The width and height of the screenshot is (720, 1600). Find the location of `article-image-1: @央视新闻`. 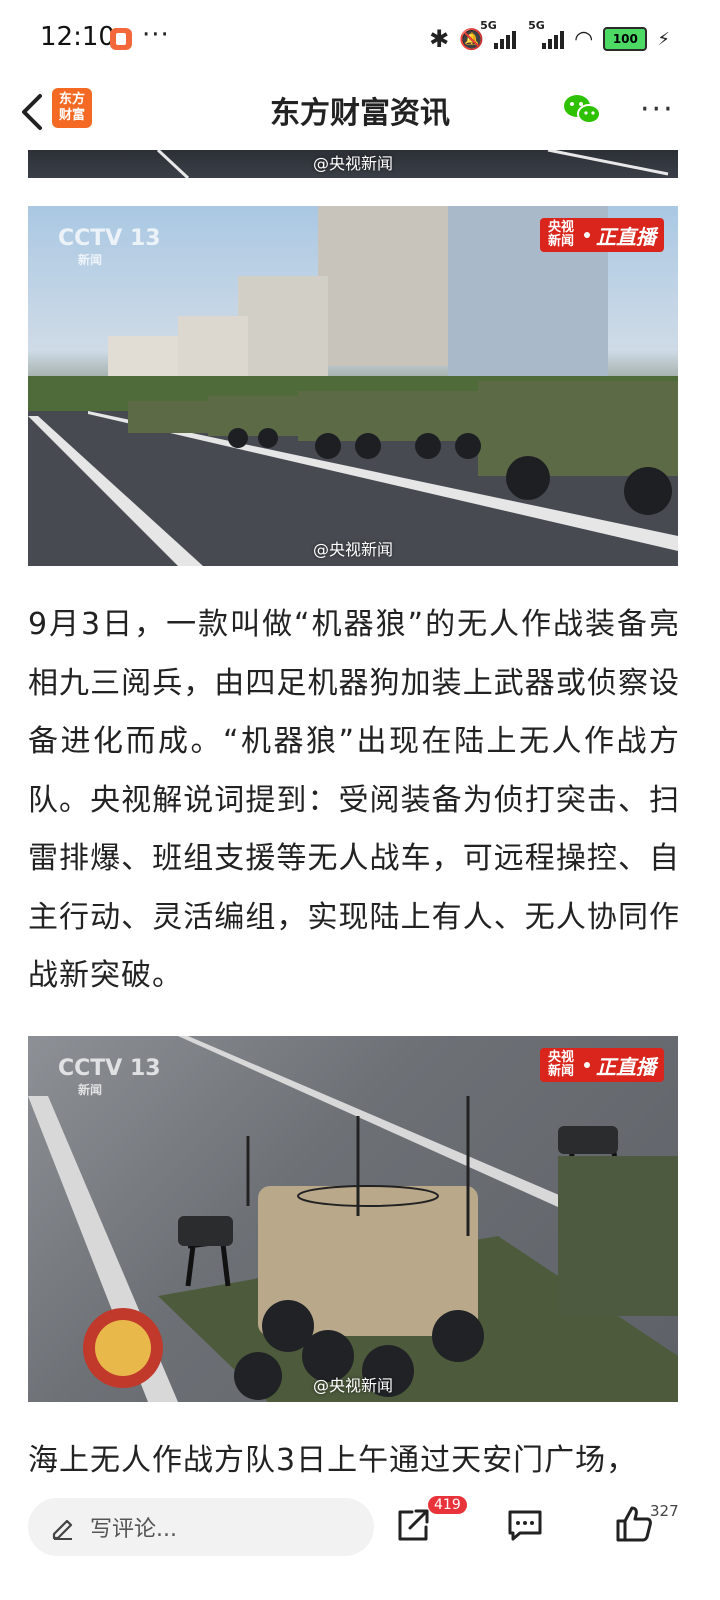

article-image-1: @央视新闻 is located at coordinates (353, 164).